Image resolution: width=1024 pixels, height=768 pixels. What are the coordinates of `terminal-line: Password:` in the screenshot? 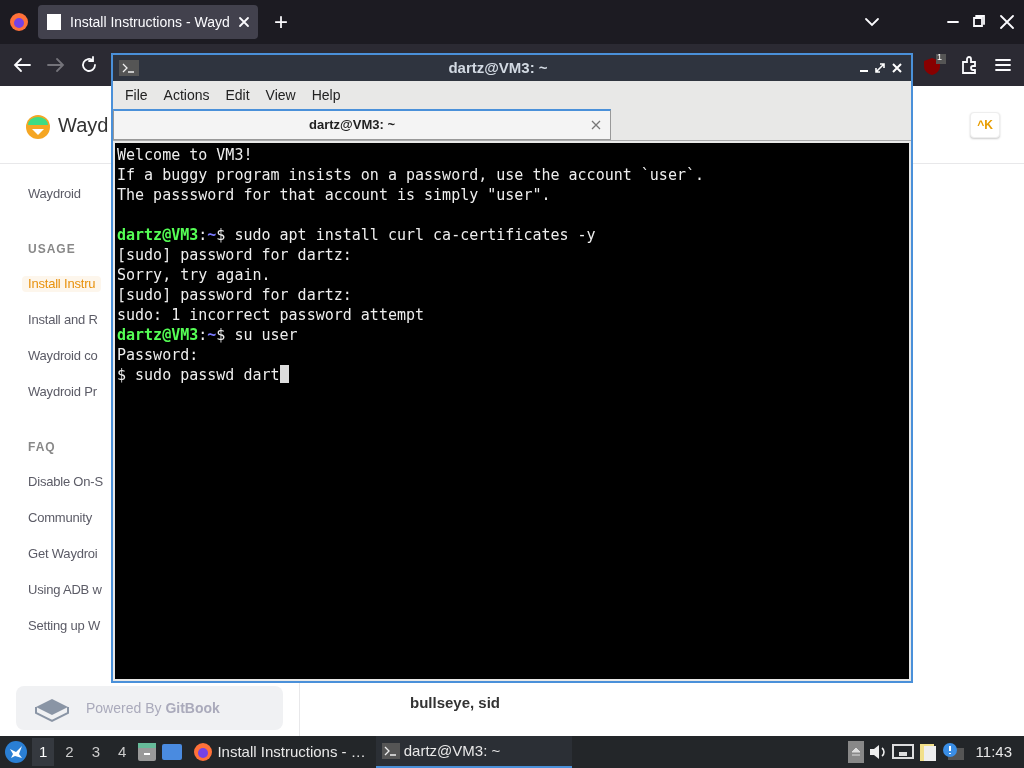 It's located at (158, 355).